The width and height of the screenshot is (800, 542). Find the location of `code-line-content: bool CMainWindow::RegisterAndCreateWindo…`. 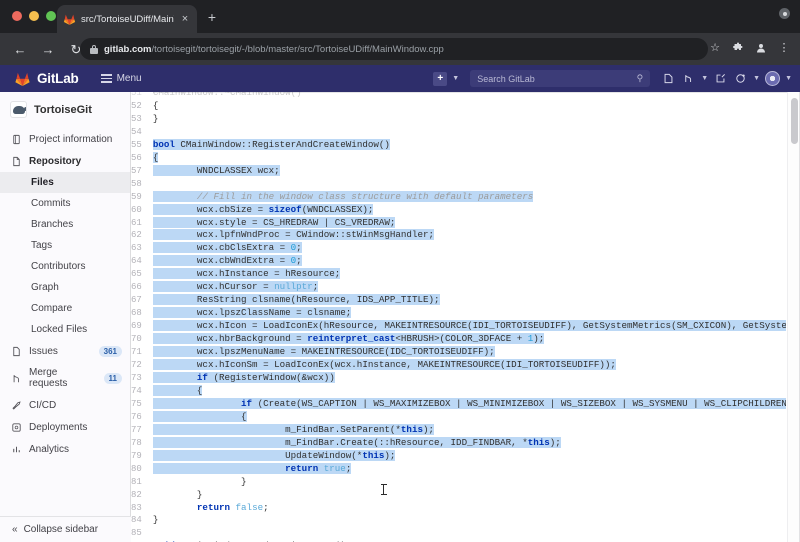

code-line-content: bool CMainWindow::RegisterAndCreateWindo… is located at coordinates (469, 145).